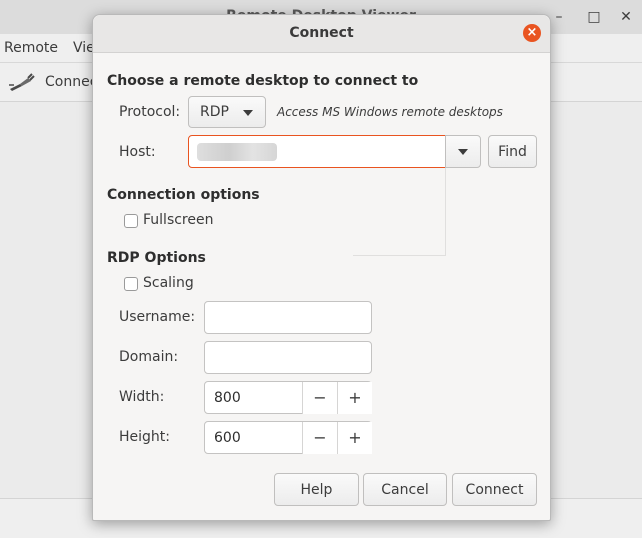 The height and width of the screenshot is (538, 642). Describe the element at coordinates (399, 255) in the screenshot. I see `host-popup-edge-bottom` at that location.